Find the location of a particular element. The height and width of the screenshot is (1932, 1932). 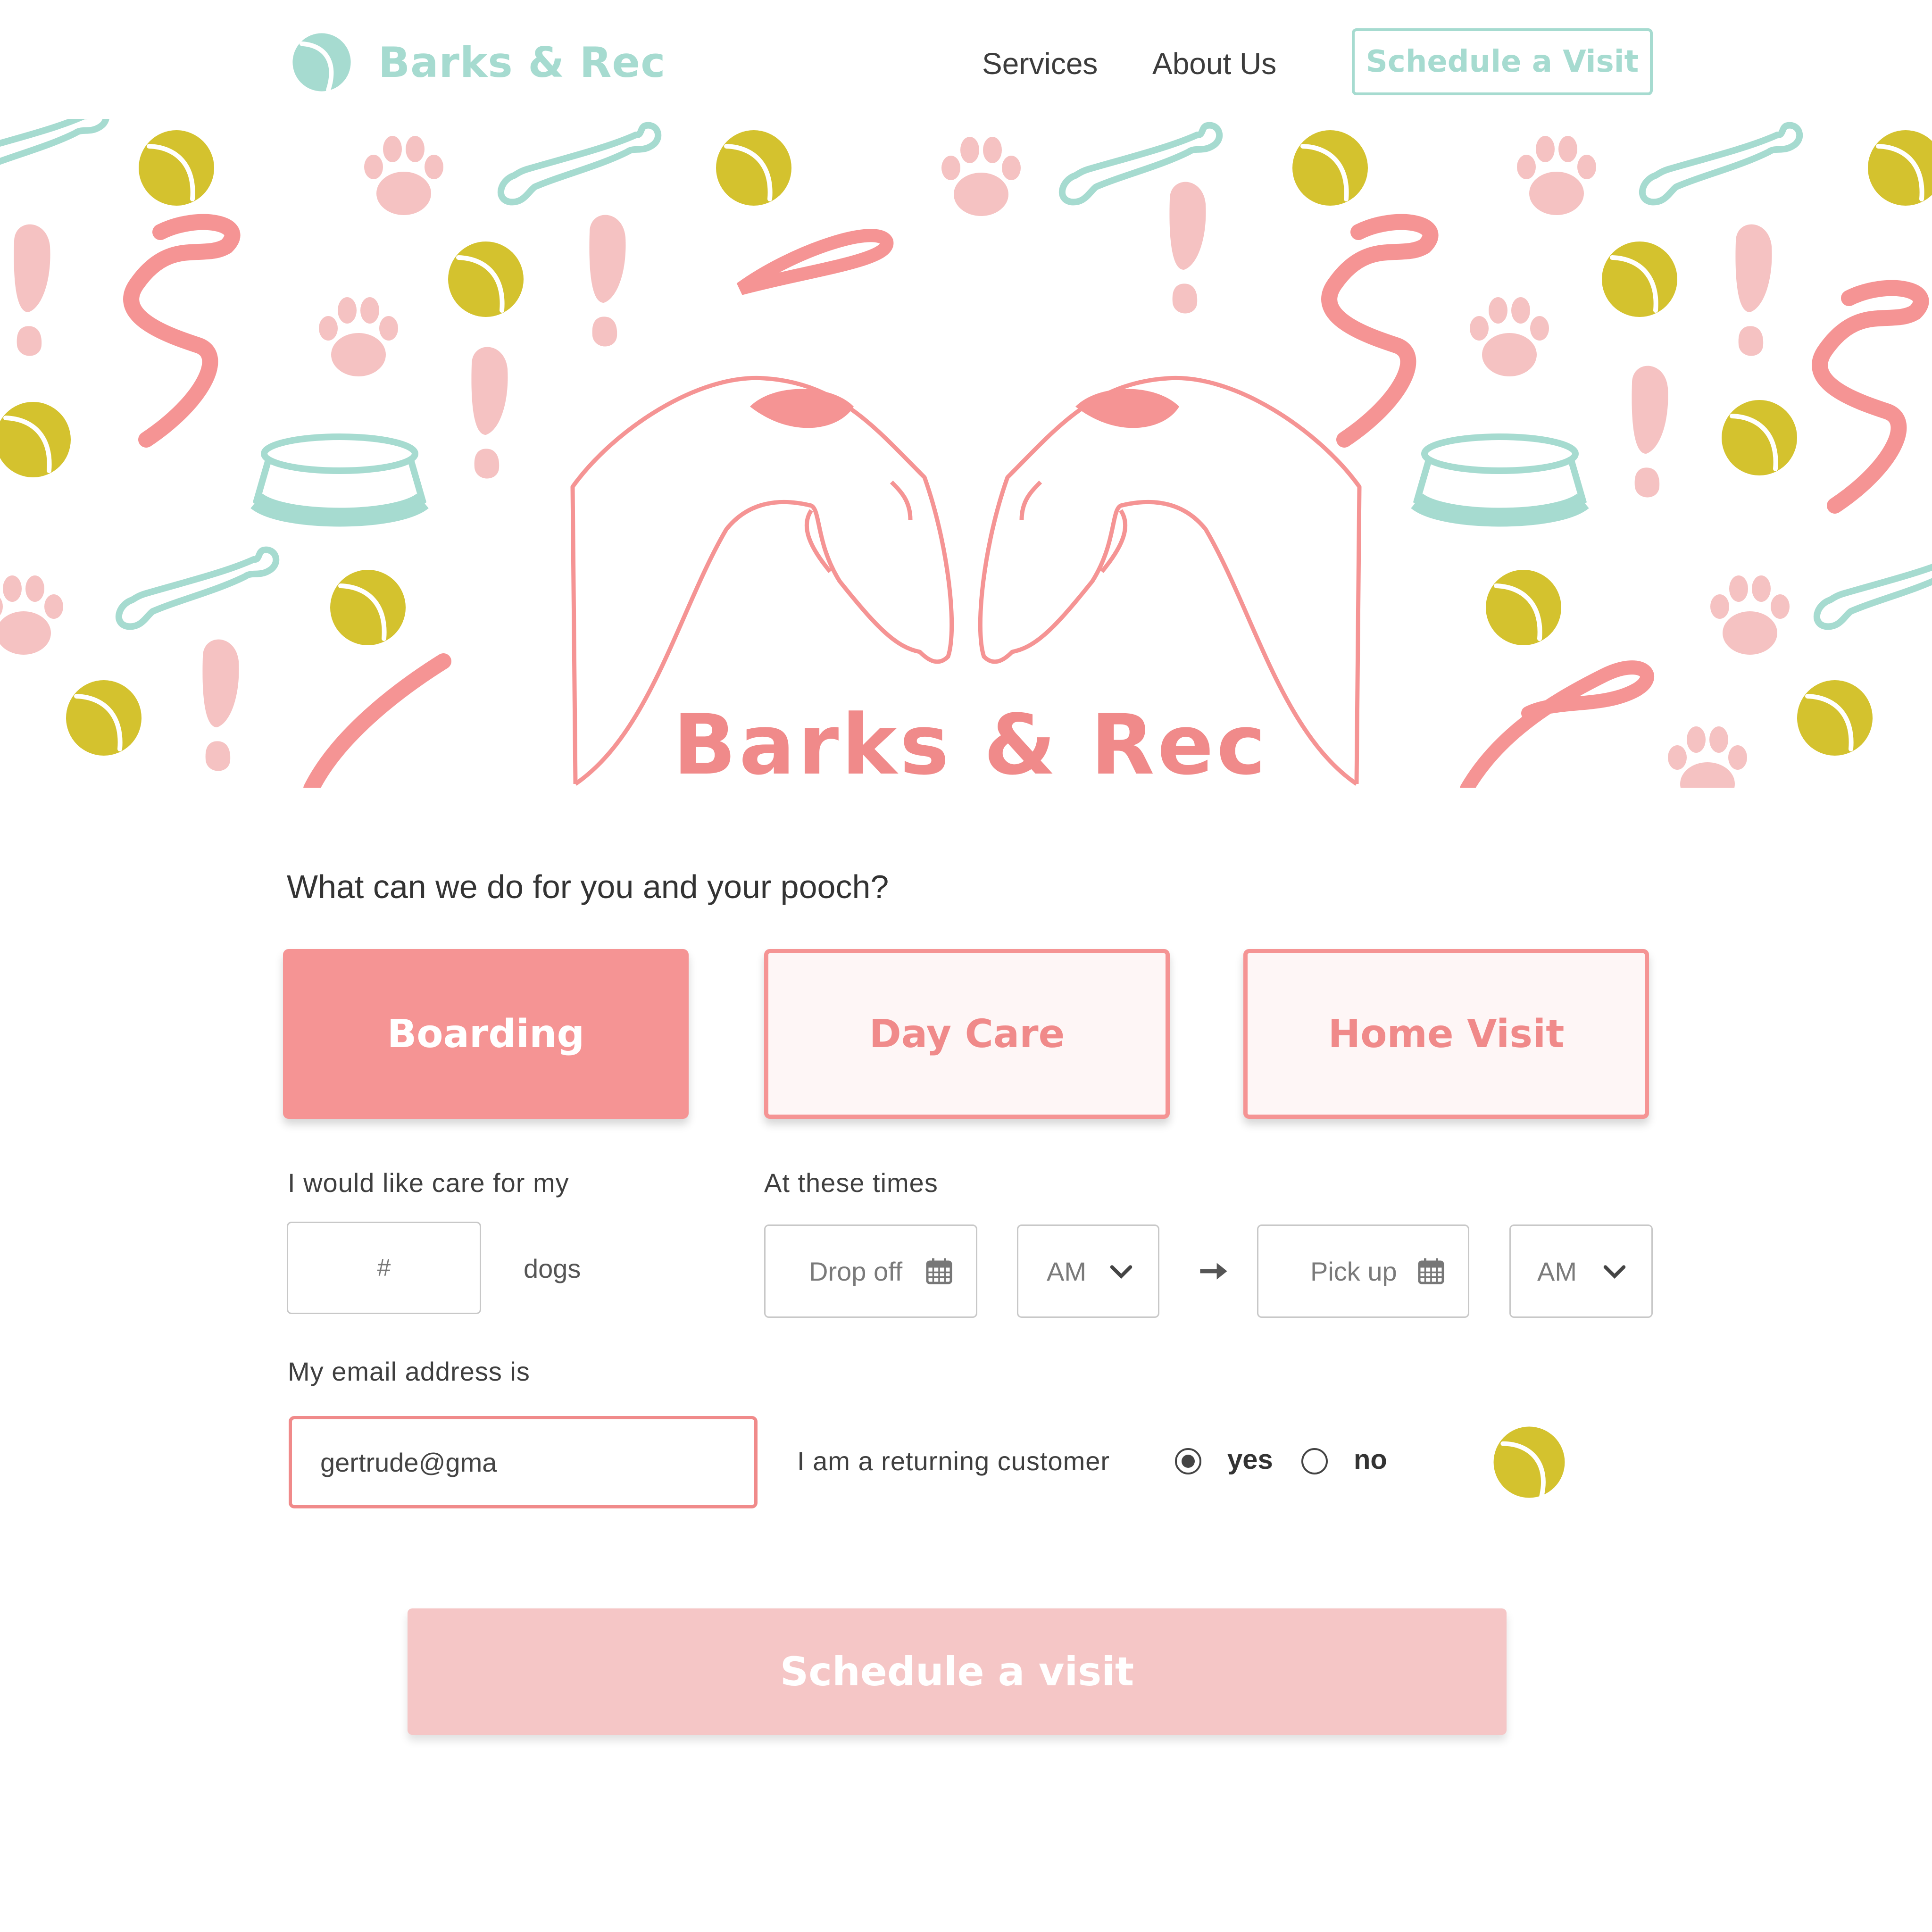

dog-ear-left is located at coordinates (802, 409).